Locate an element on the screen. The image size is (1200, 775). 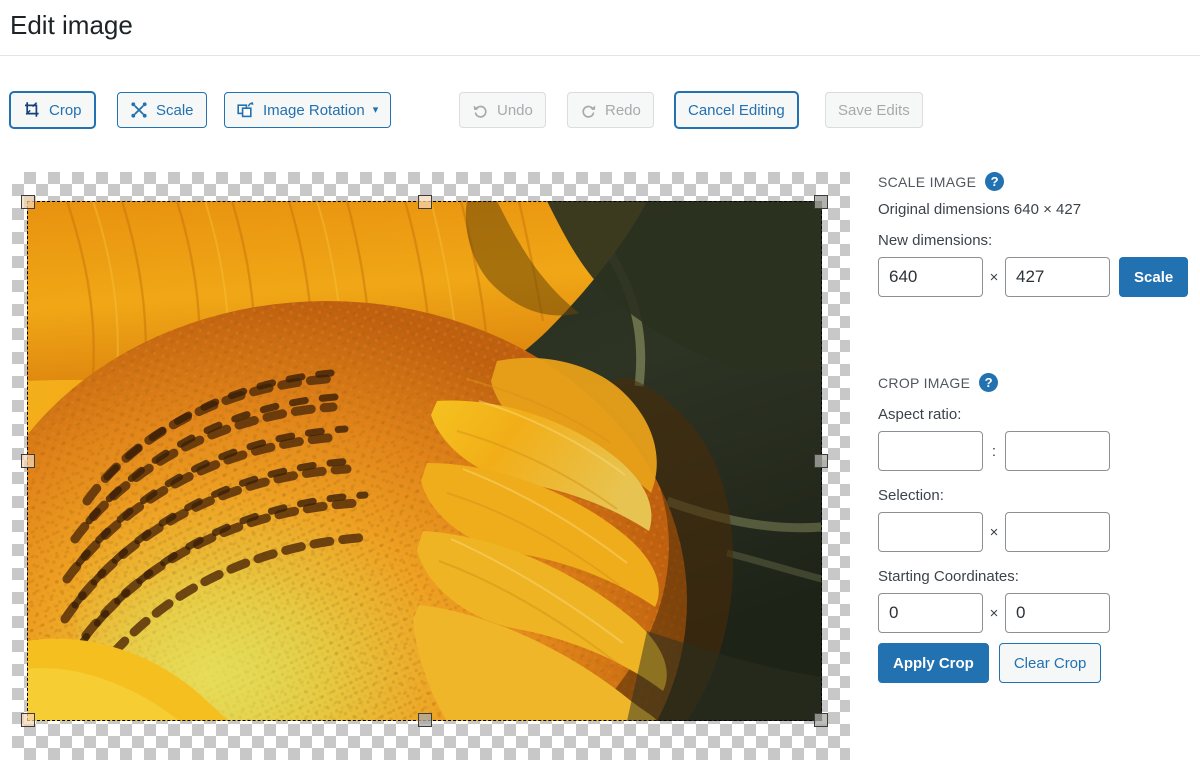
cancel-editing-button: Cancel Editing is located at coordinates (736, 110).